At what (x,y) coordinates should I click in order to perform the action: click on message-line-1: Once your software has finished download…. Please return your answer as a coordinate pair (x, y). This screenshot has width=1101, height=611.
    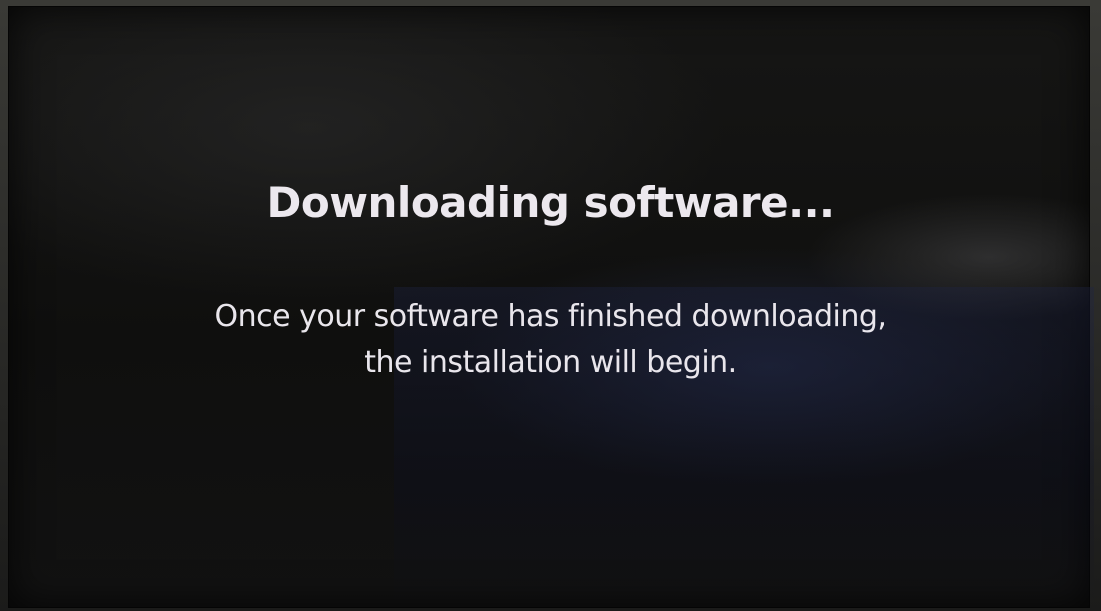
    Looking at the image, I should click on (550, 316).